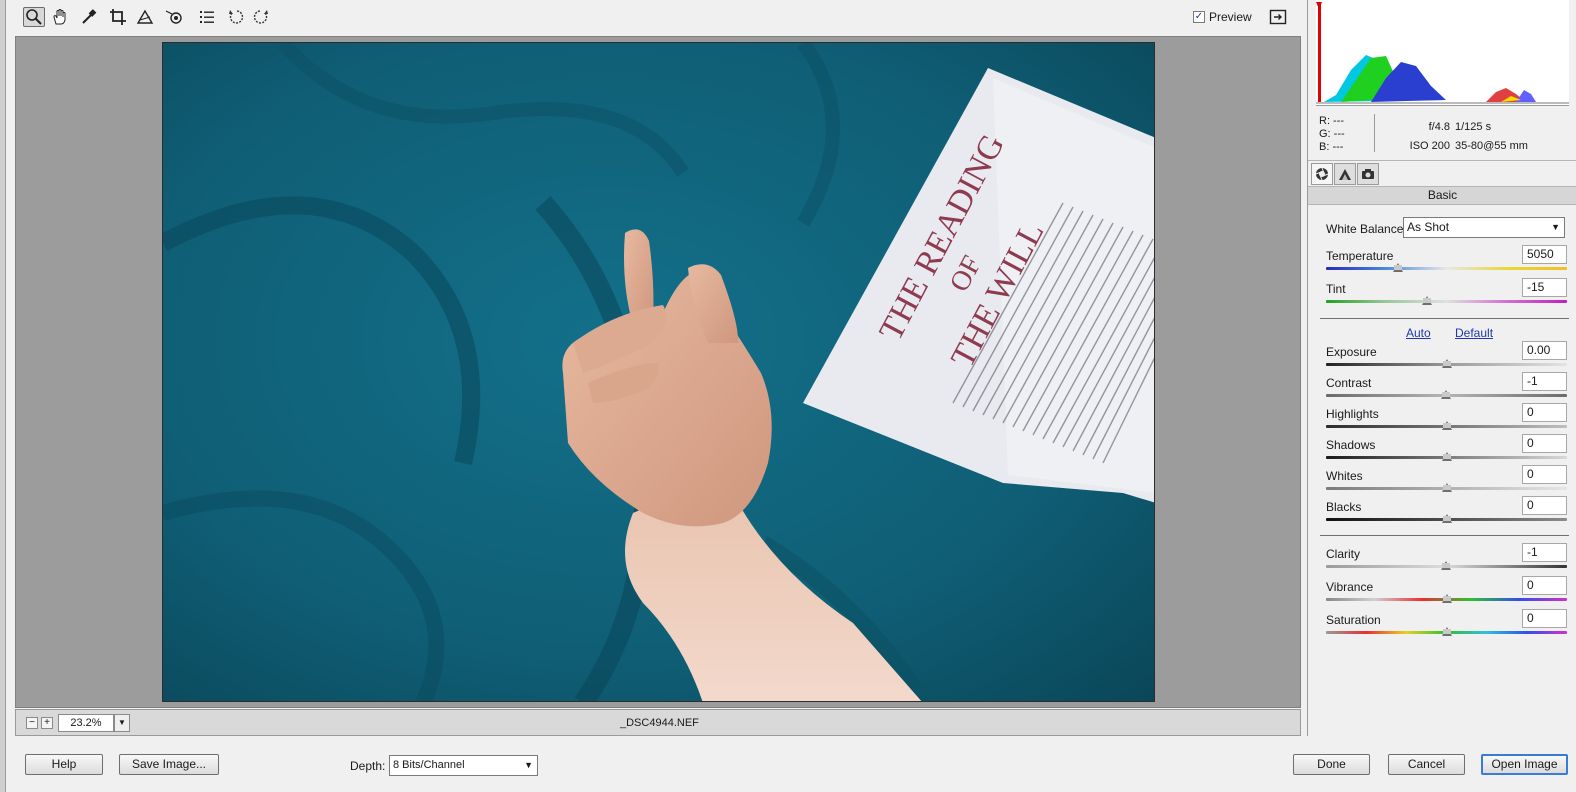  Describe the element at coordinates (1474, 333) in the screenshot. I see `default-link: Default` at that location.